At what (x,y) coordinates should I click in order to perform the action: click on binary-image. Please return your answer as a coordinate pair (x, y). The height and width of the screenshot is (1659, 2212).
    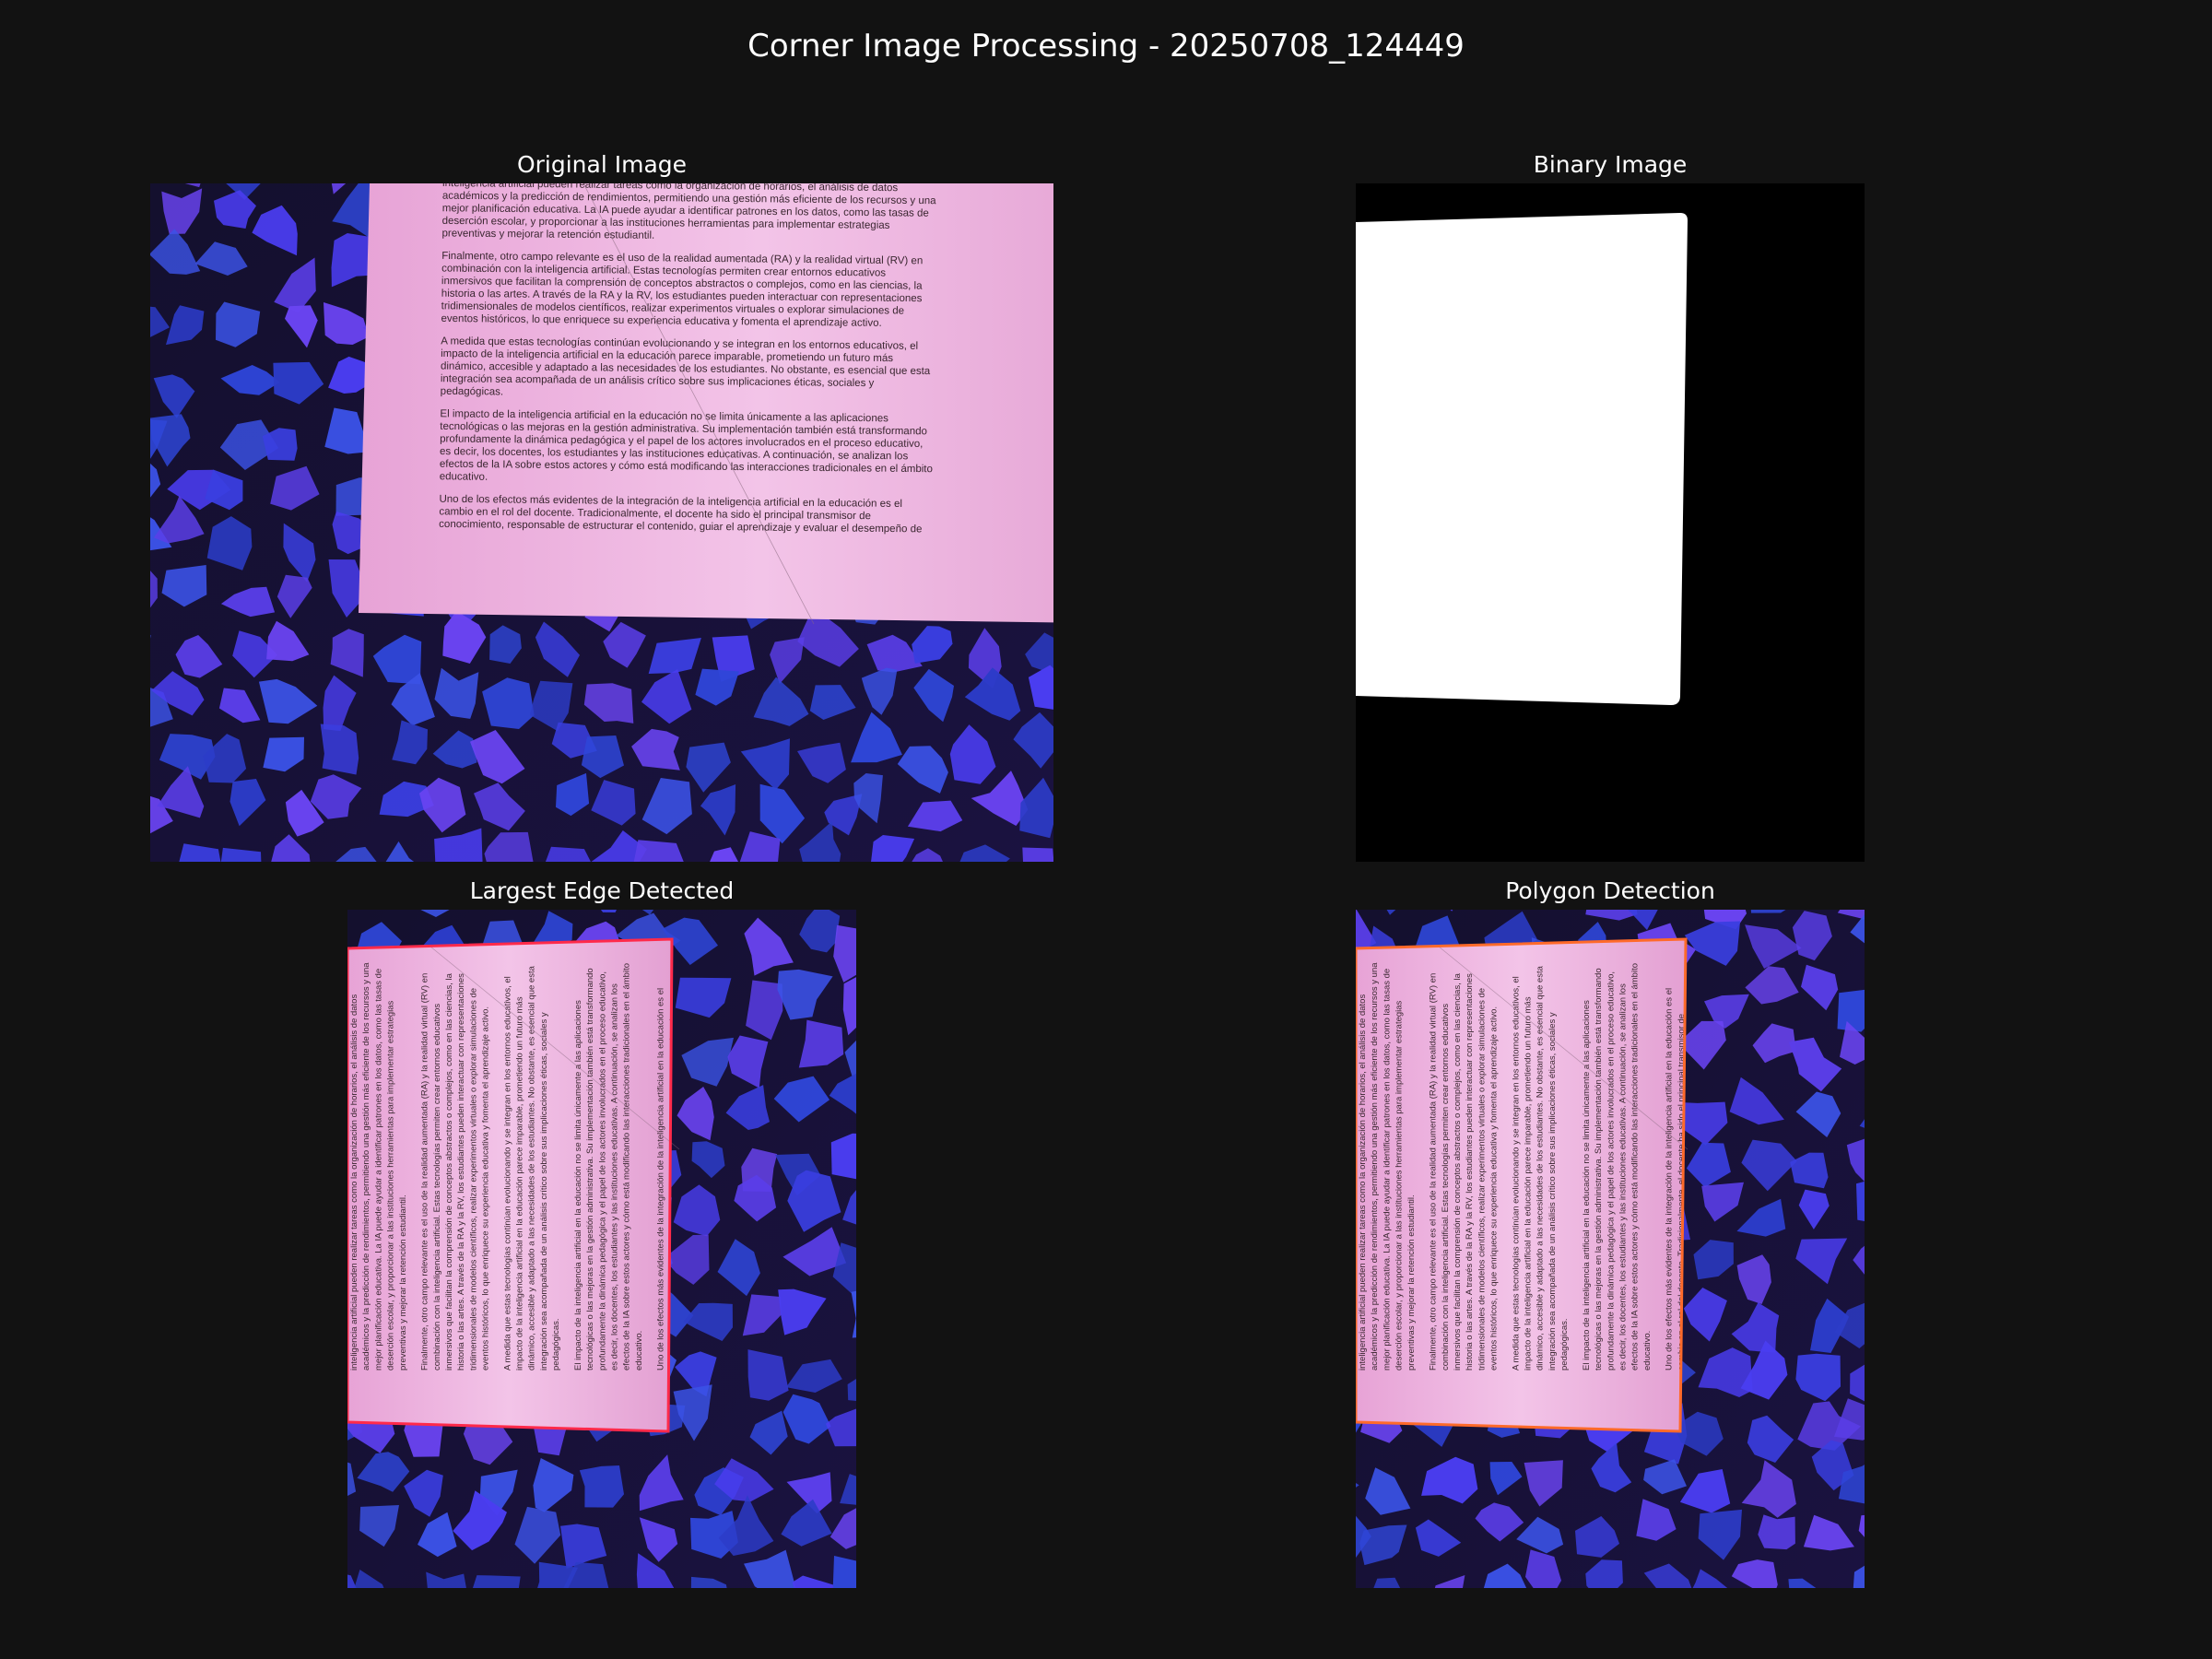
    Looking at the image, I should click on (1610, 522).